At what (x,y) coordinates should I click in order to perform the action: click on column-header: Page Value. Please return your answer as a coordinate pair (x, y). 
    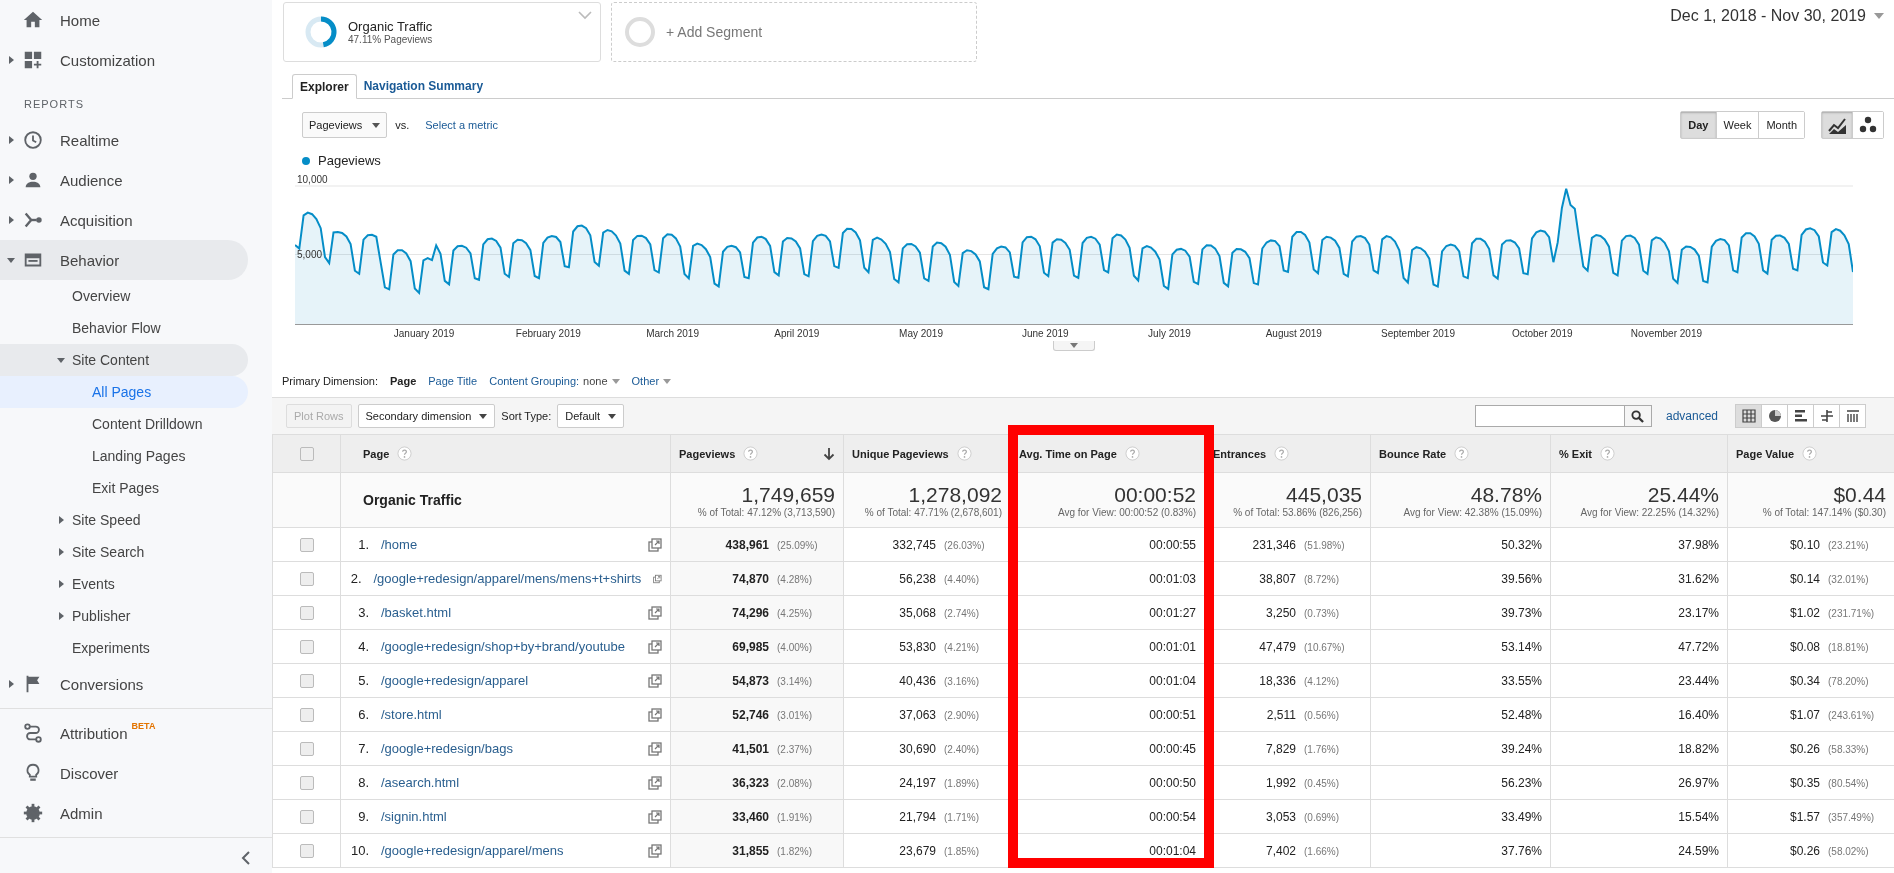
    Looking at the image, I should click on (1765, 453).